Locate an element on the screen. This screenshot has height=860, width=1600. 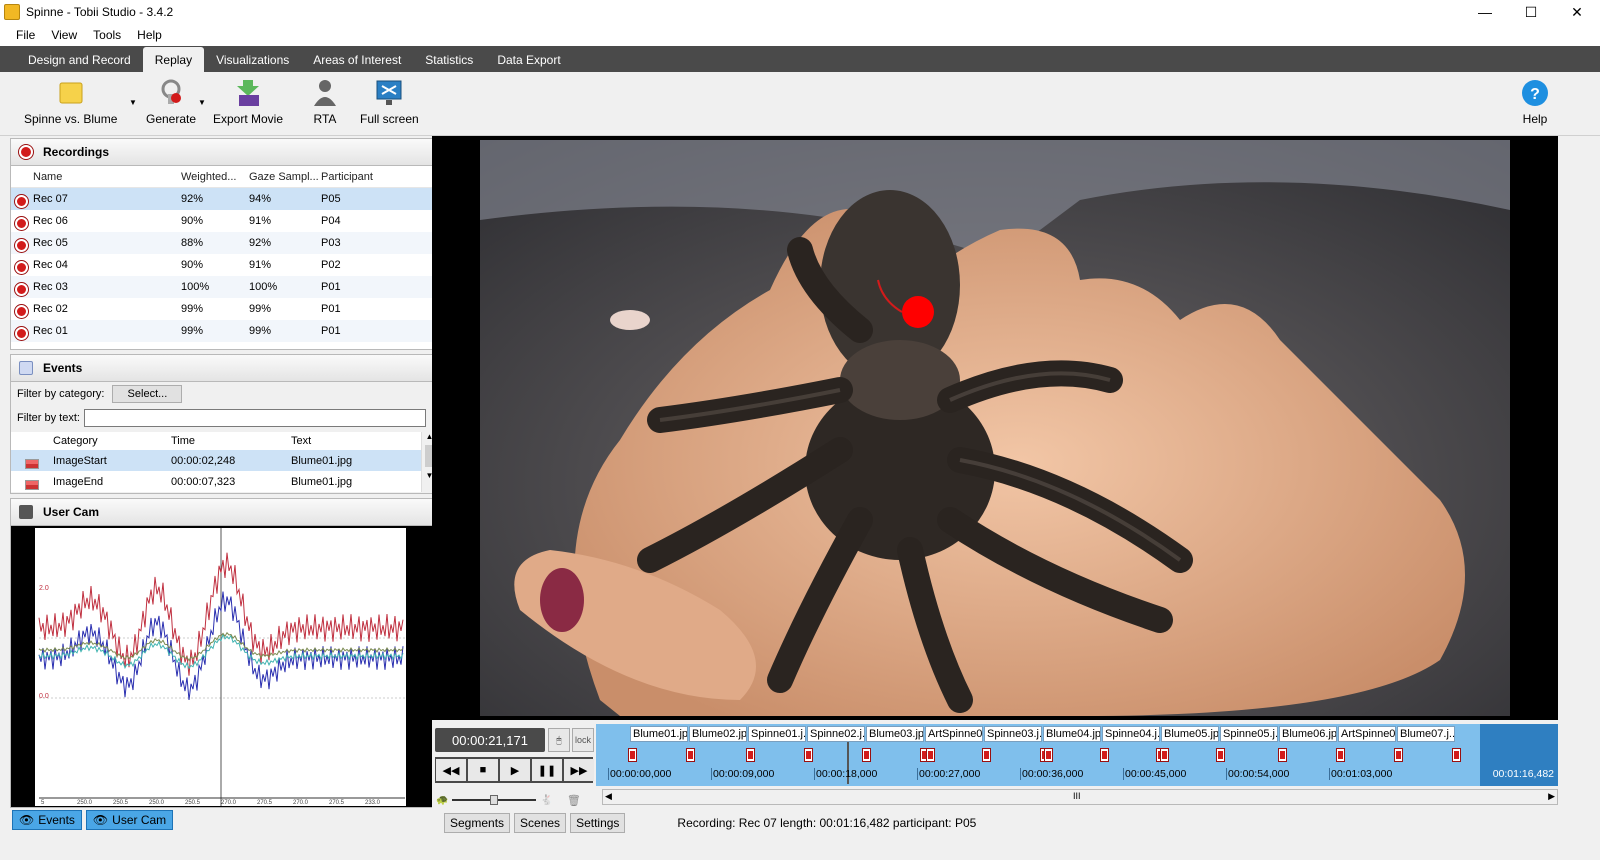
scene-label: Blume03.jpg is located at coordinates (895, 734).